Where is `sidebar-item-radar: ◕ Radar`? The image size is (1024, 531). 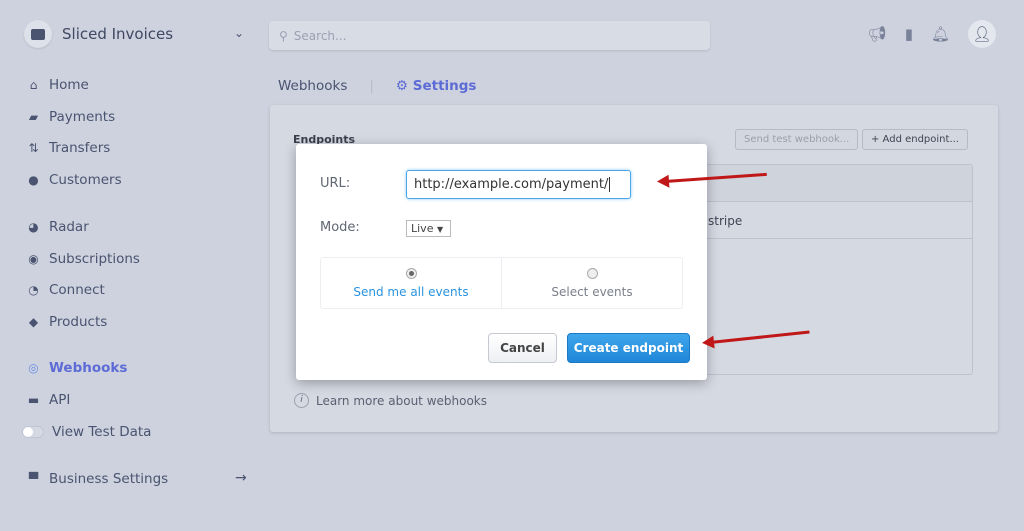
sidebar-item-radar: ◕ Radar is located at coordinates (57, 227).